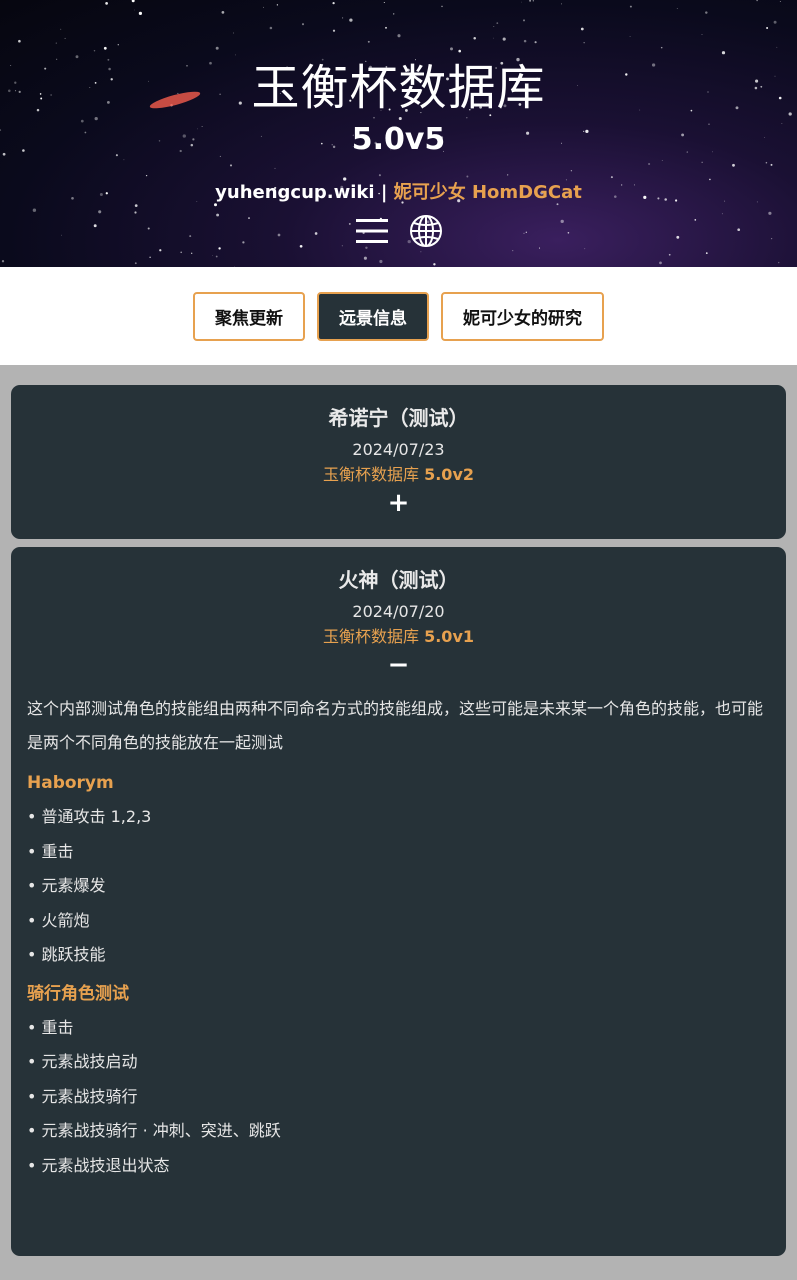 This screenshot has height=1280, width=797. I want to click on db-version: 5.0v2, so click(449, 474).